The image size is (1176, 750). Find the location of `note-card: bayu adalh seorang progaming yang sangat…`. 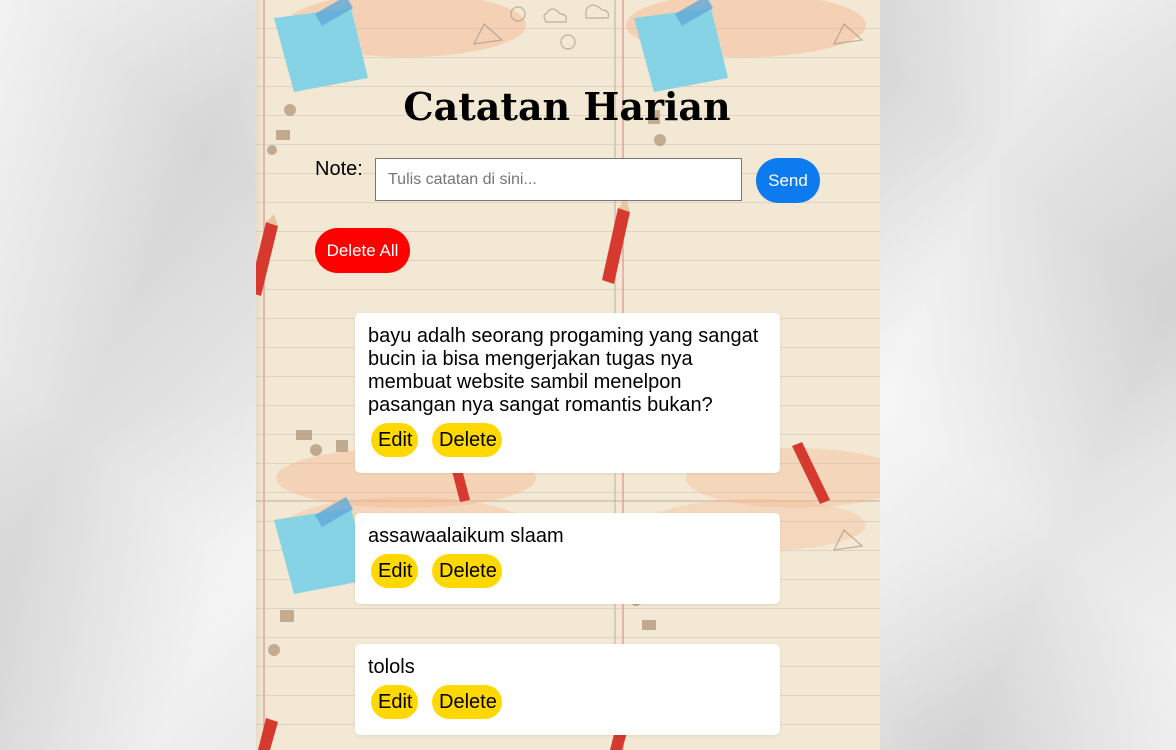

note-card: bayu adalh seorang progaming yang sangat… is located at coordinates (567, 393).